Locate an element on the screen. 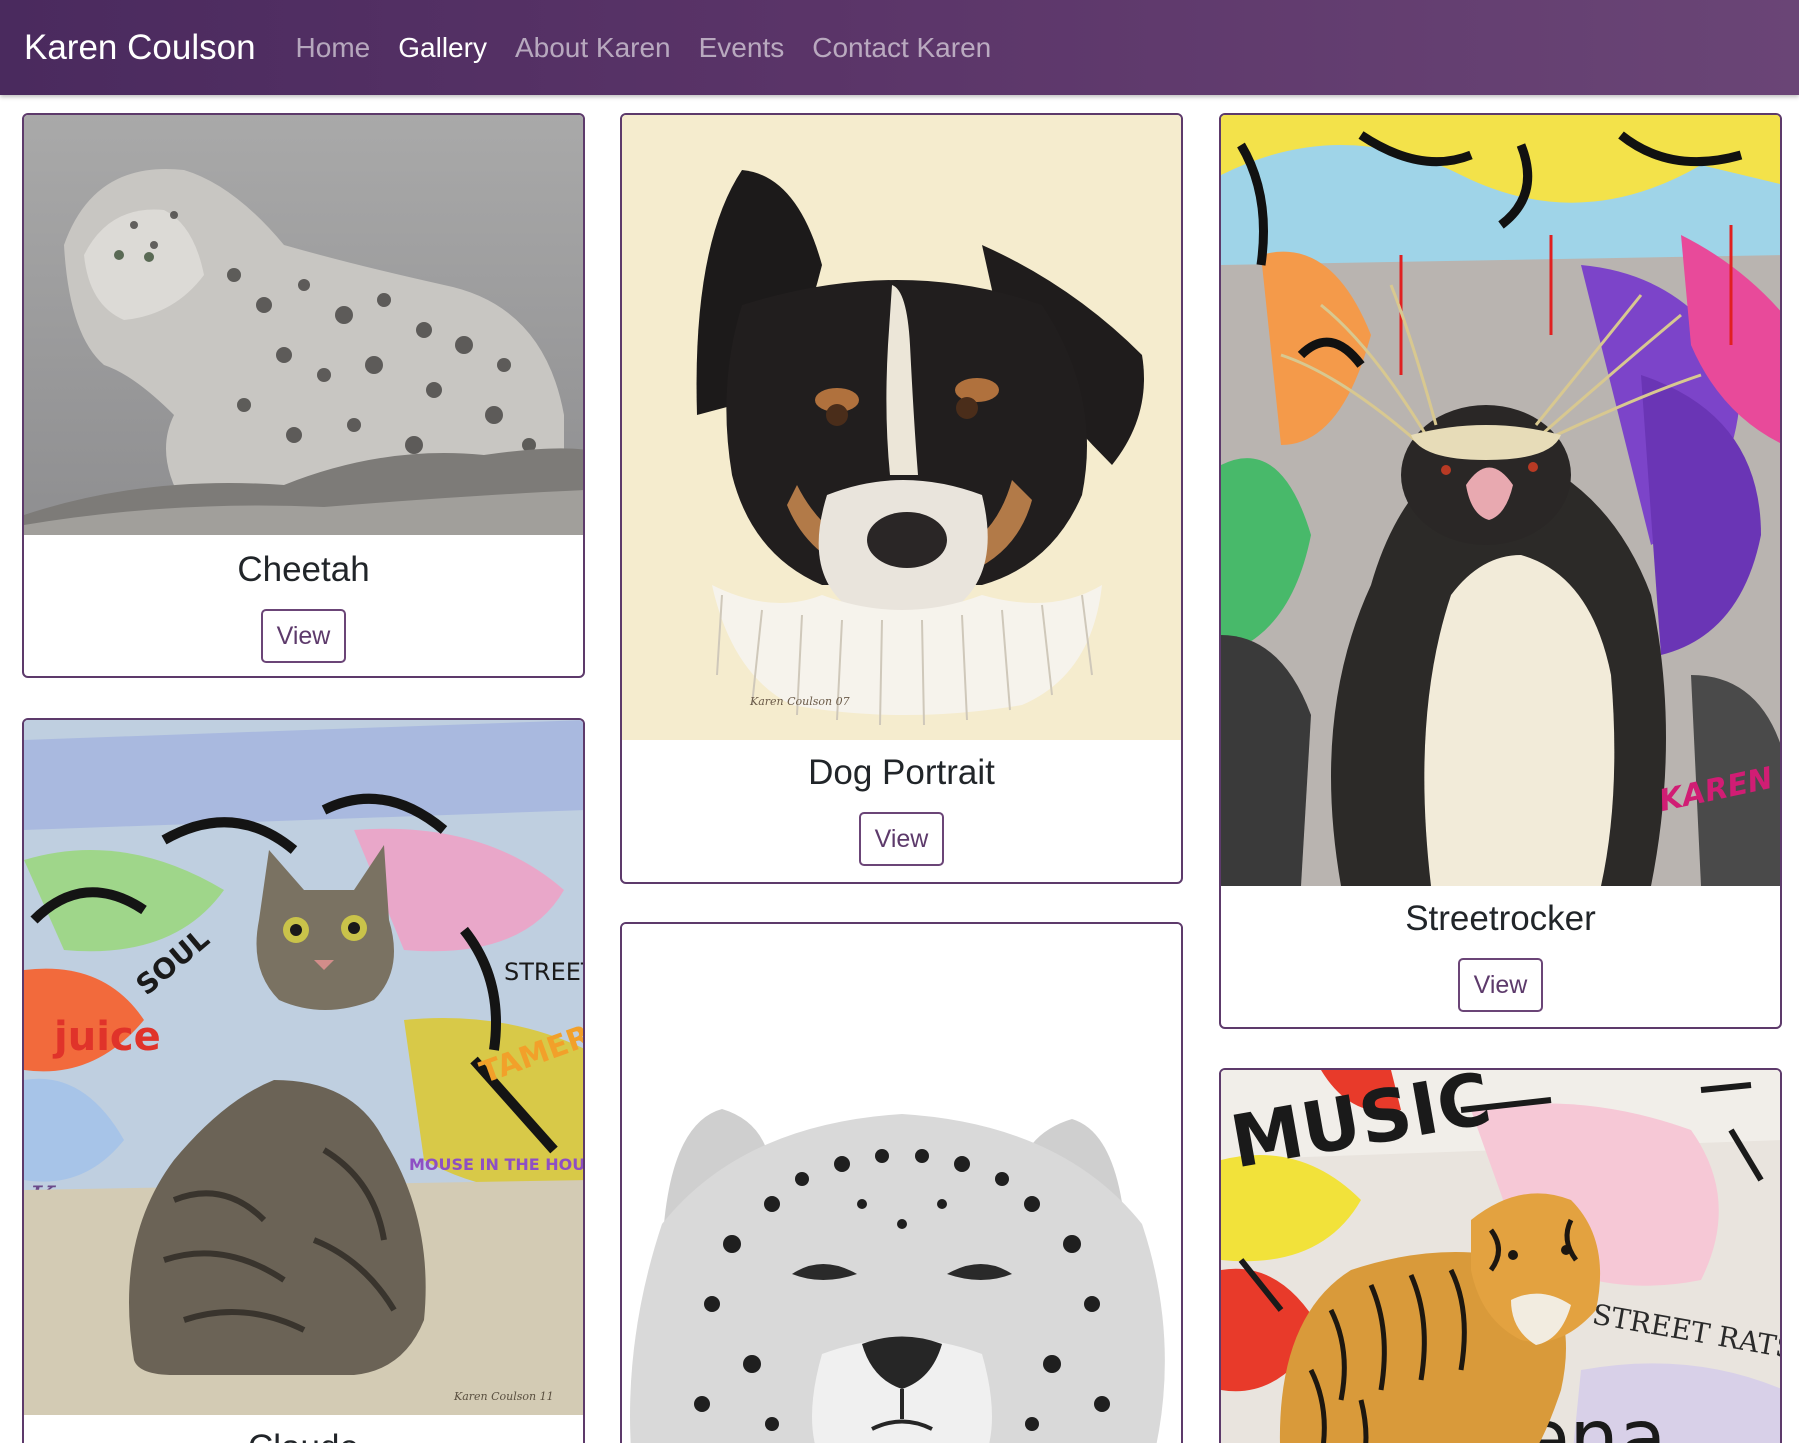 The width and height of the screenshot is (1799, 1443). nav-link-gallery: Gallery is located at coordinates (442, 48).